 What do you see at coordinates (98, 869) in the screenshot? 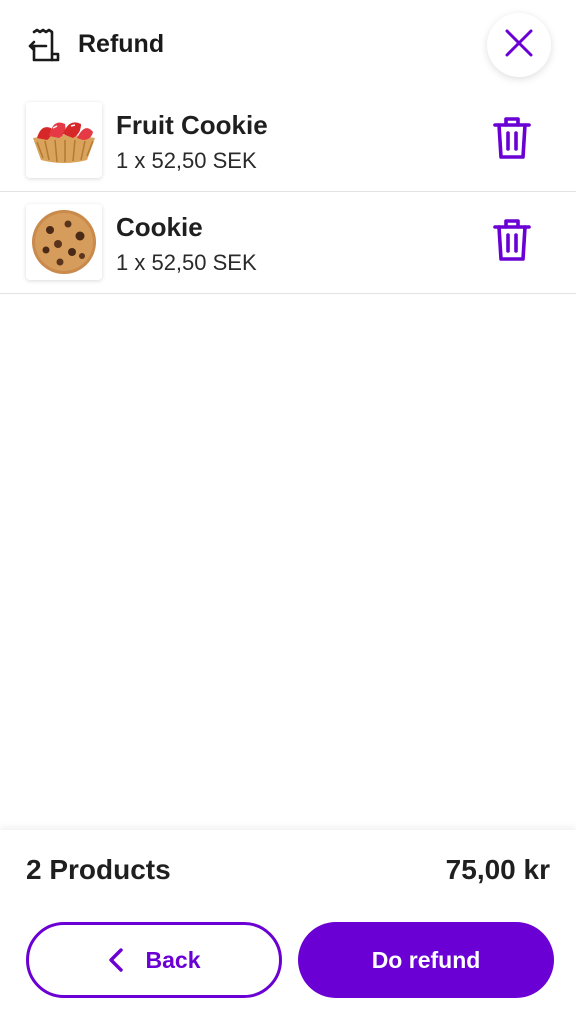
I see `product-count: 2 Products` at bounding box center [98, 869].